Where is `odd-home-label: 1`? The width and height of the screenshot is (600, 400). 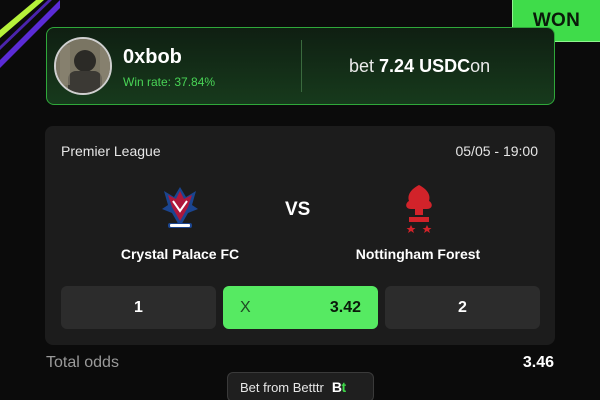
odd-home-label: 1 is located at coordinates (138, 307).